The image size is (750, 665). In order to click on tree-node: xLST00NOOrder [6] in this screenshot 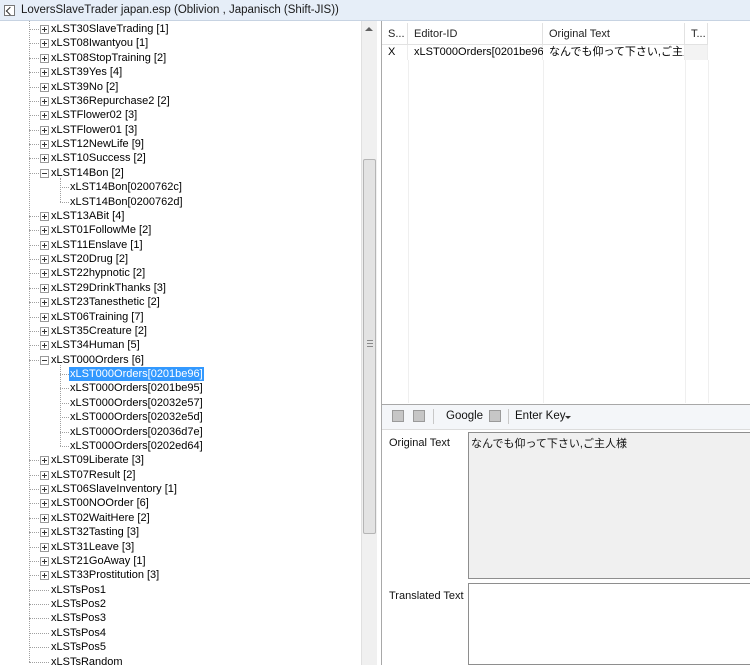, I will do `click(177, 503)`.